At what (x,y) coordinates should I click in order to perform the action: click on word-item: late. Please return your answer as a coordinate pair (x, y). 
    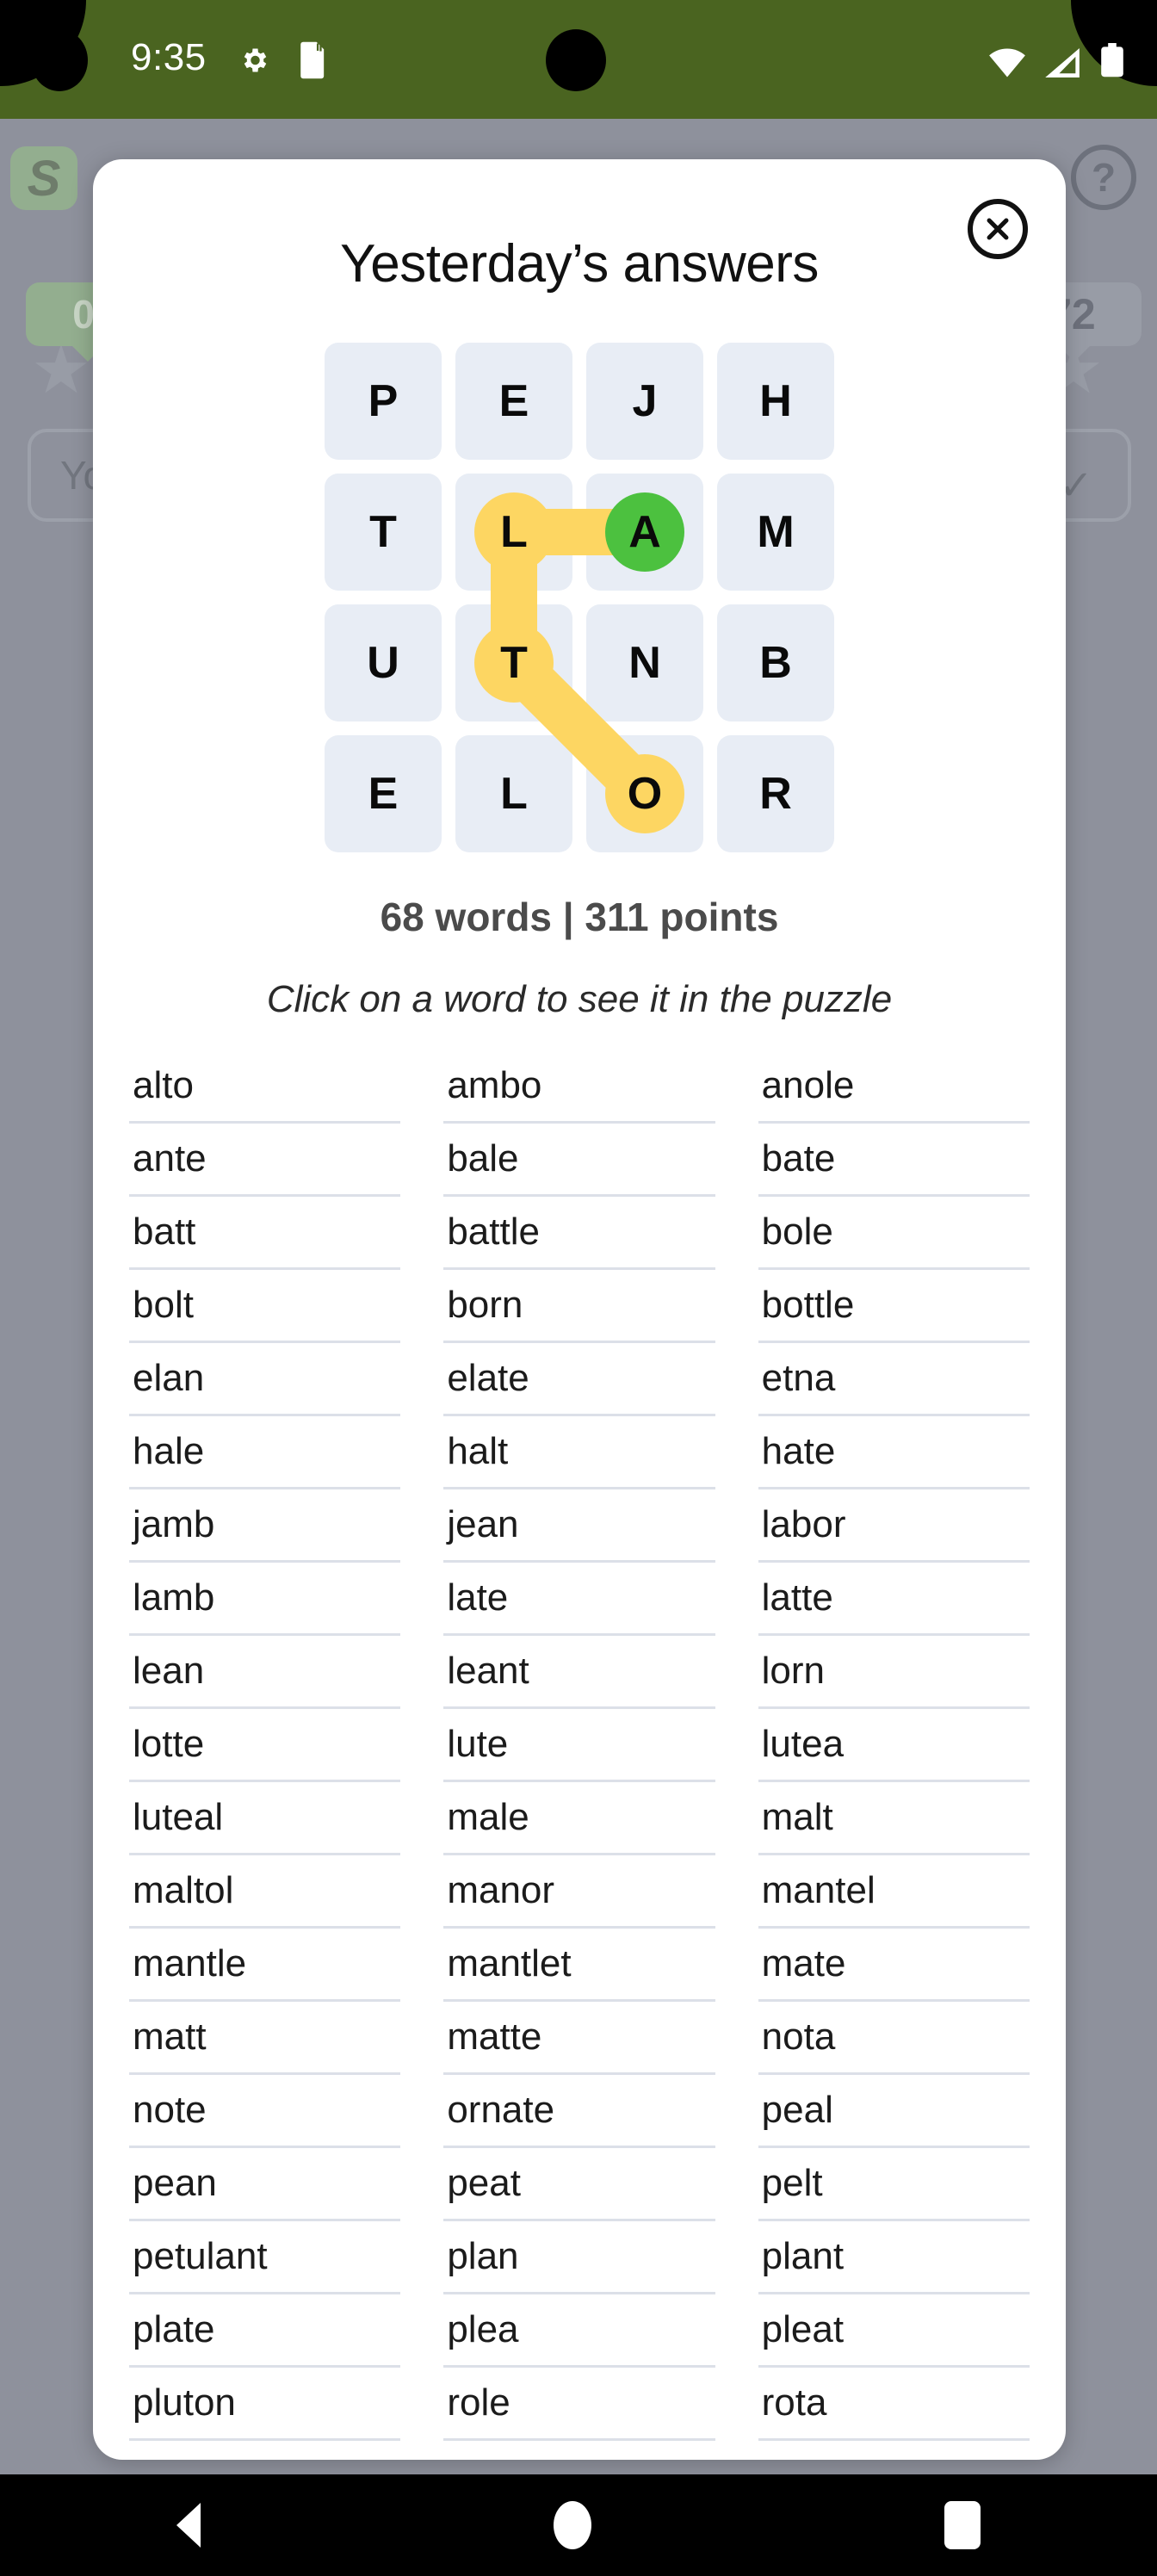
    Looking at the image, I should click on (579, 1599).